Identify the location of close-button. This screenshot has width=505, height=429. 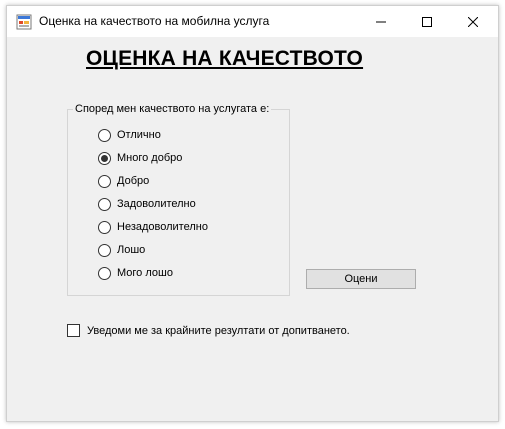
(473, 21).